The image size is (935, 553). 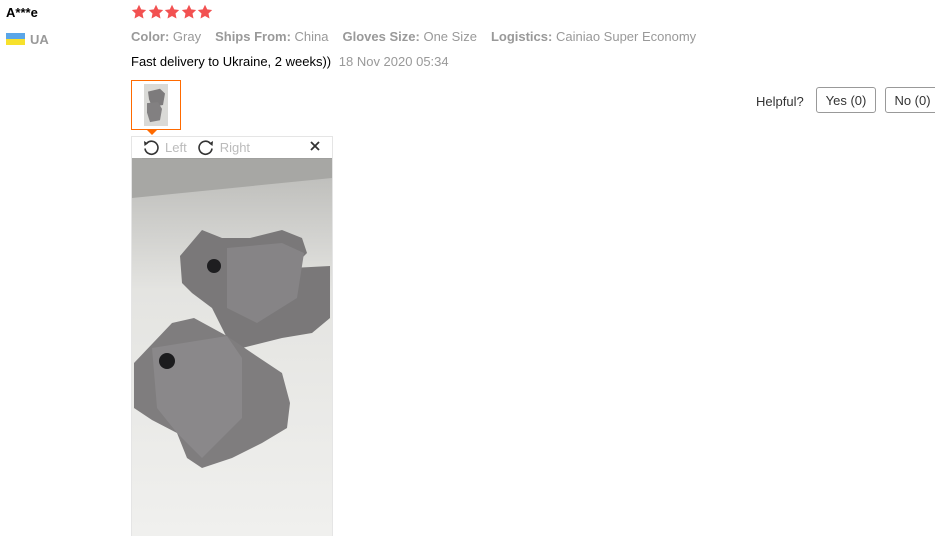 I want to click on photo-viewer-toolbar: Left Right, so click(x=232, y=147).